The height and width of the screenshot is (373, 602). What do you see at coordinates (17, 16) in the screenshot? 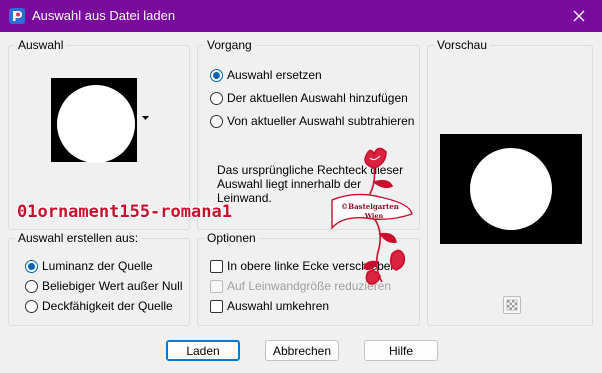
I see `paint-shop-pro-icon` at bounding box center [17, 16].